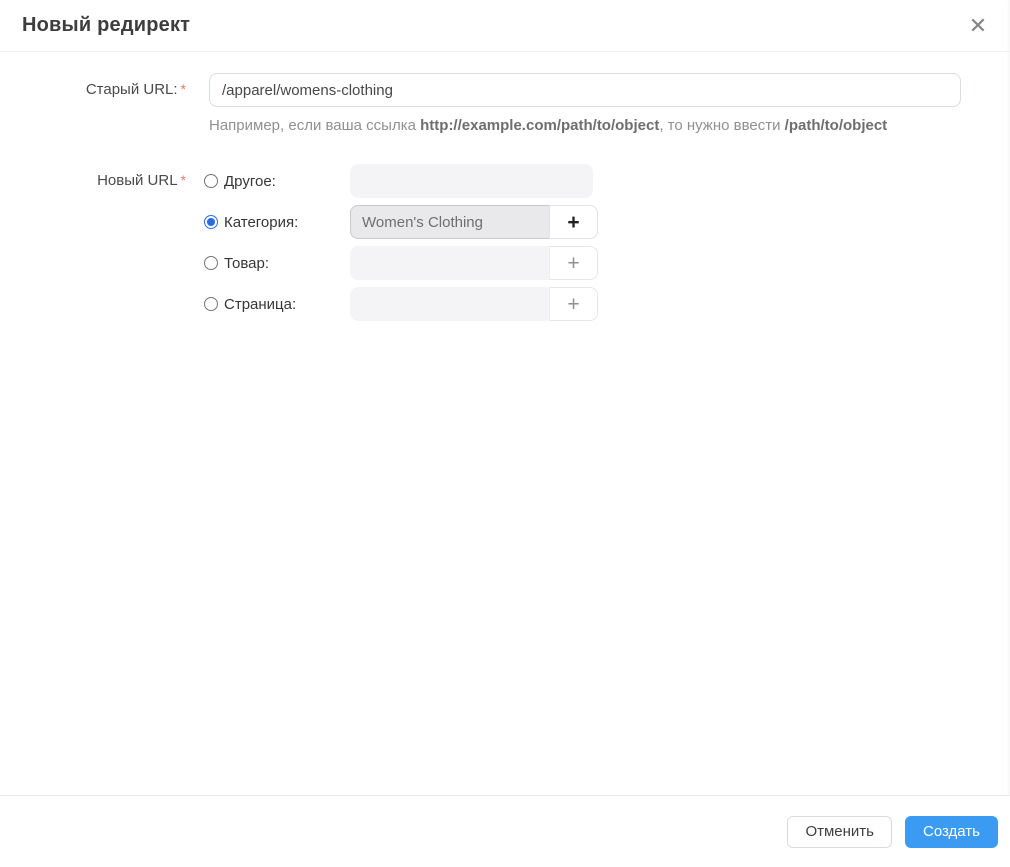 The height and width of the screenshot is (867, 1010). I want to click on add-category-button: +, so click(573, 222).